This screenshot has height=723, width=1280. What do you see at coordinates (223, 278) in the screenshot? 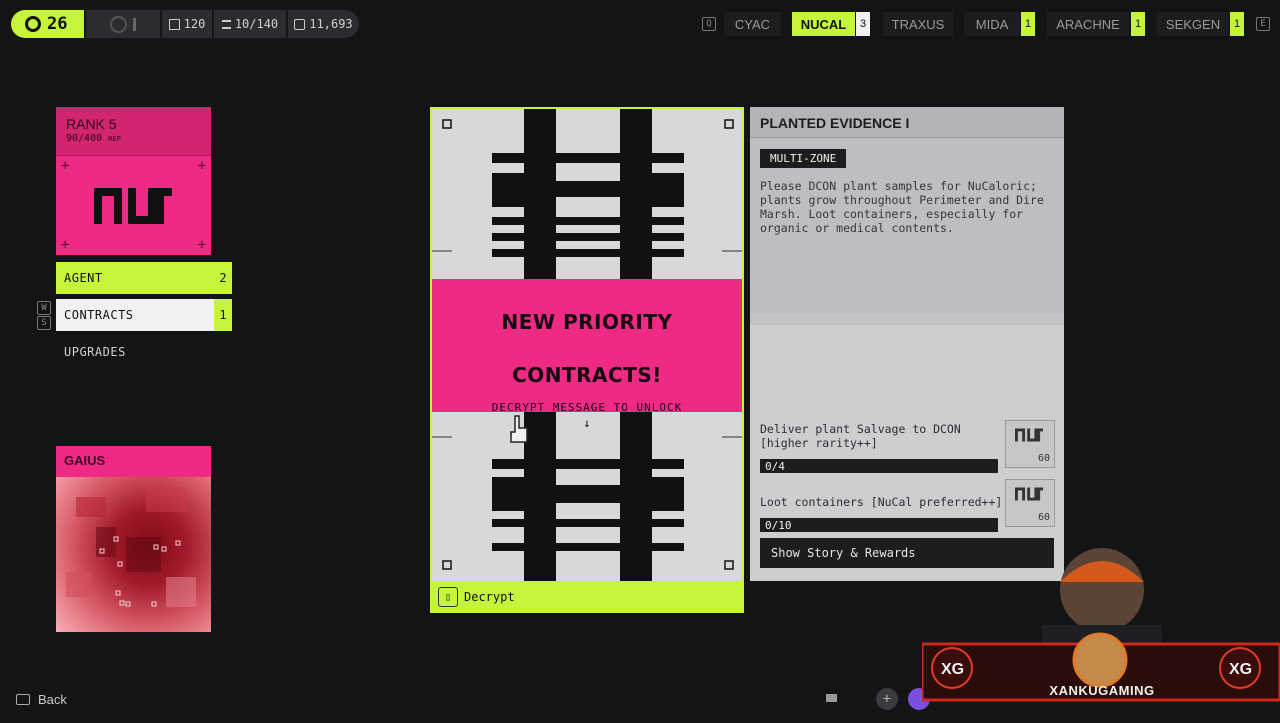
I see `menu-agent-count: 2` at bounding box center [223, 278].